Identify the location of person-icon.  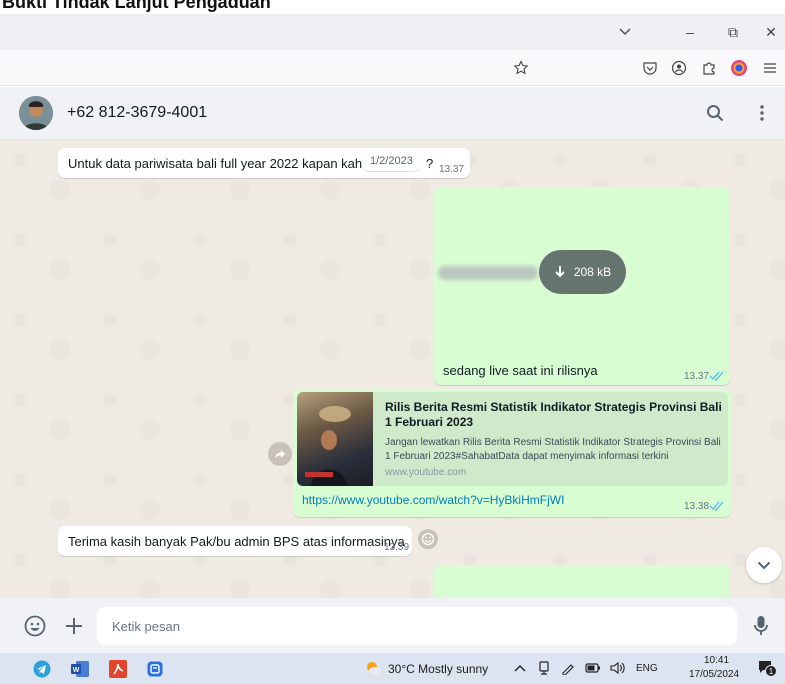
(36, 113).